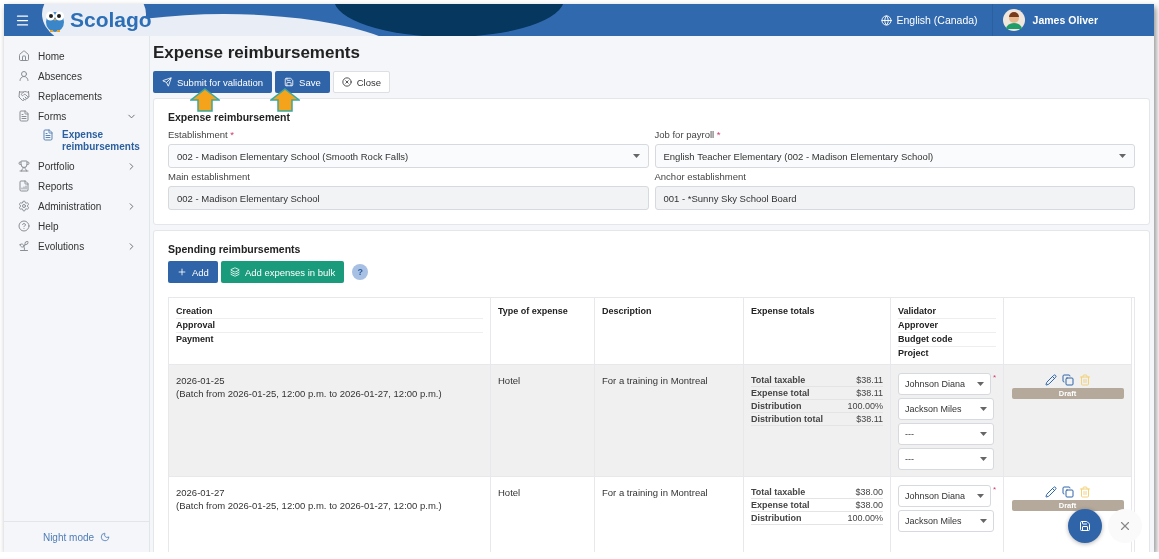 The height and width of the screenshot is (559, 1159). Describe the element at coordinates (213, 82) in the screenshot. I see `action-button: Submit for validation` at that location.